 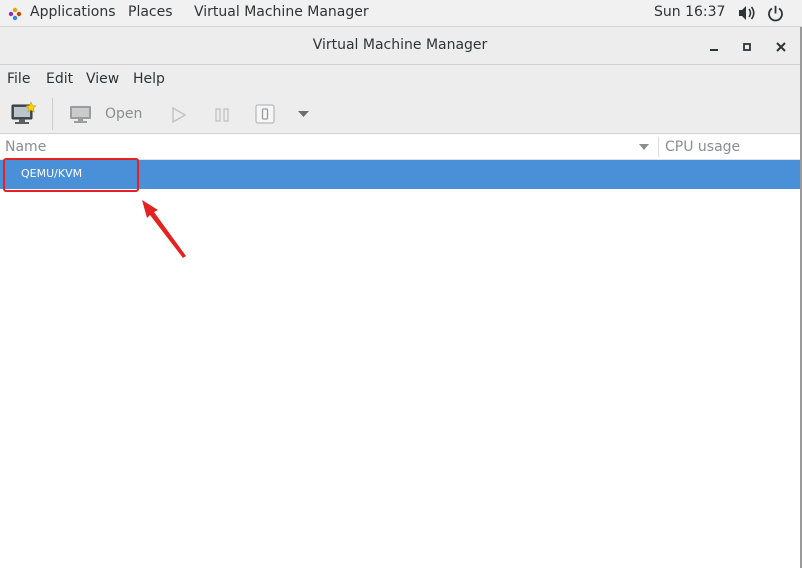 I want to click on window-titlebar: Virtual Machine Manager, so click(x=400, y=46).